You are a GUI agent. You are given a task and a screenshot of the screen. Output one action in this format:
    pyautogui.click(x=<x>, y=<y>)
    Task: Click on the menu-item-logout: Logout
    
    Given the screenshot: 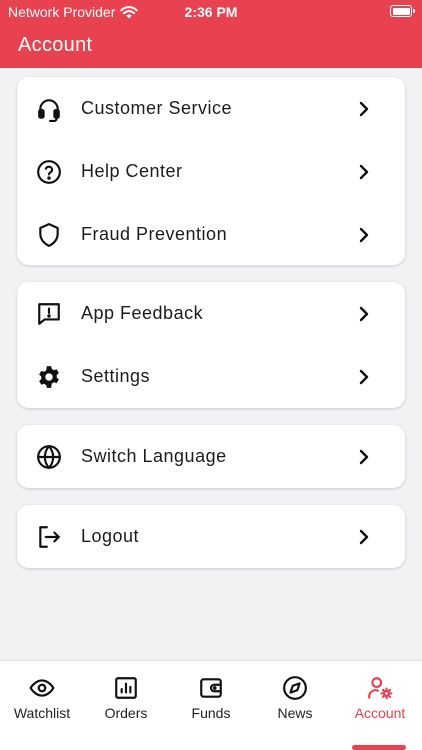 What is the action you would take?
    pyautogui.click(x=211, y=536)
    